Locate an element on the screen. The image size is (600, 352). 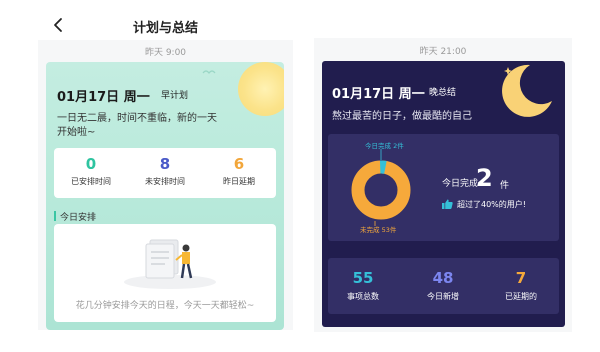
done-prefix: 今日完成 is located at coordinates (460, 184).